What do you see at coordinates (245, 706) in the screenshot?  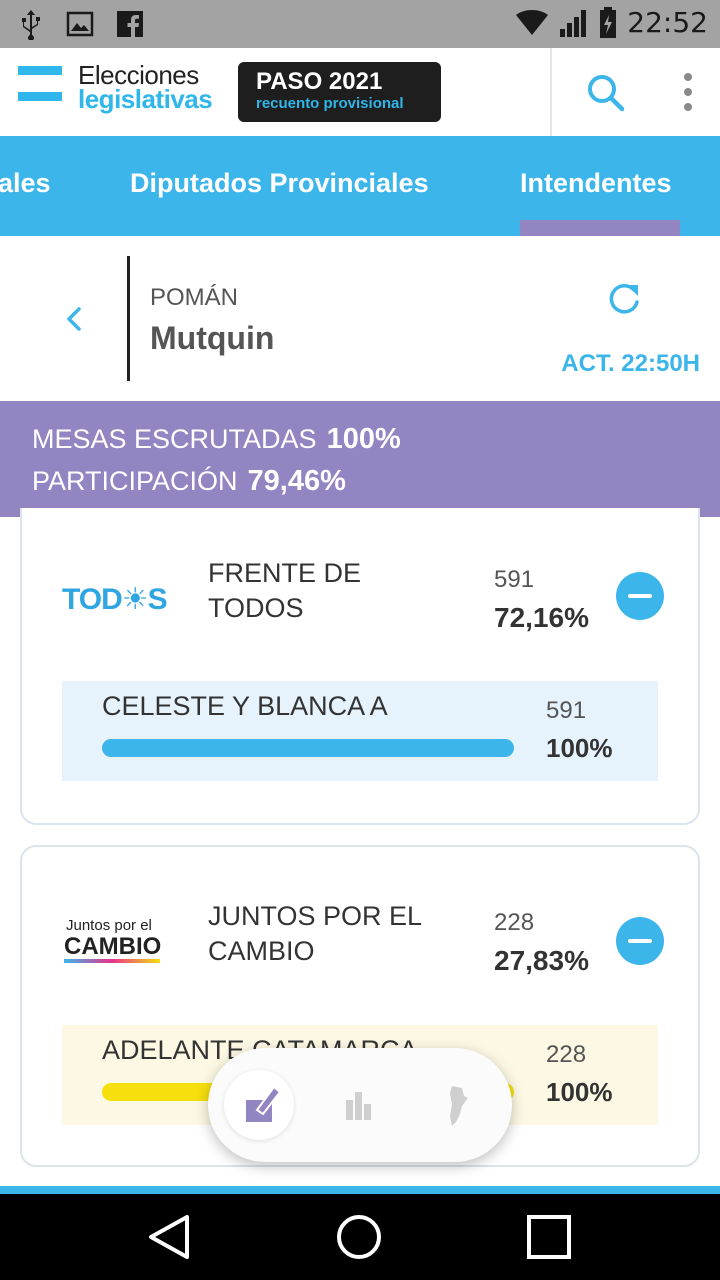 I see `list-name: CELESTE Y BLANCA A` at bounding box center [245, 706].